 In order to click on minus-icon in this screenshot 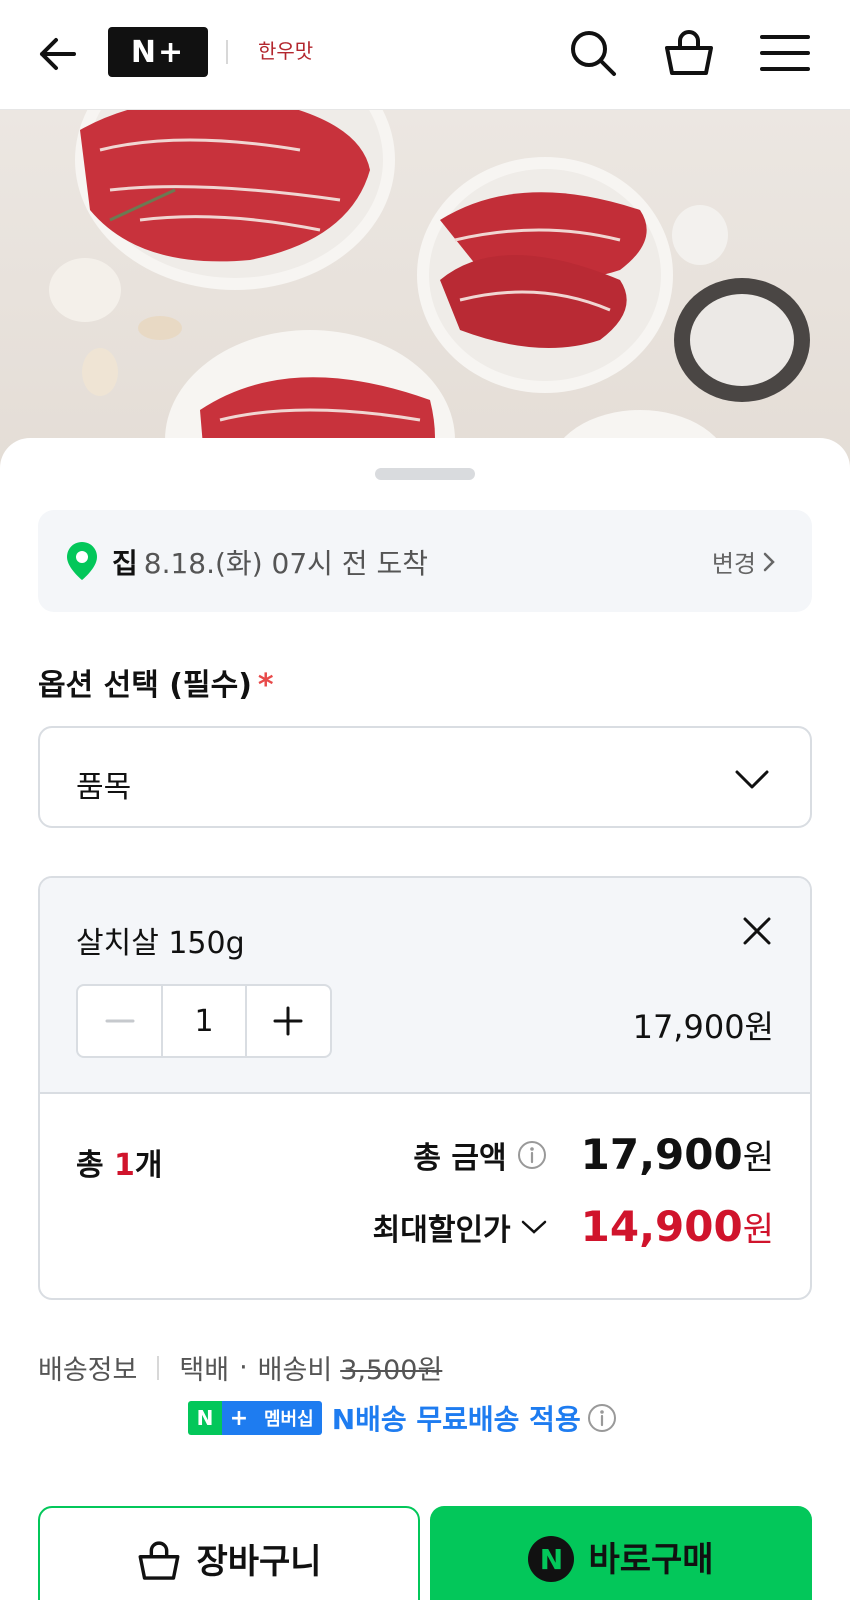, I will do `click(120, 1021)`.